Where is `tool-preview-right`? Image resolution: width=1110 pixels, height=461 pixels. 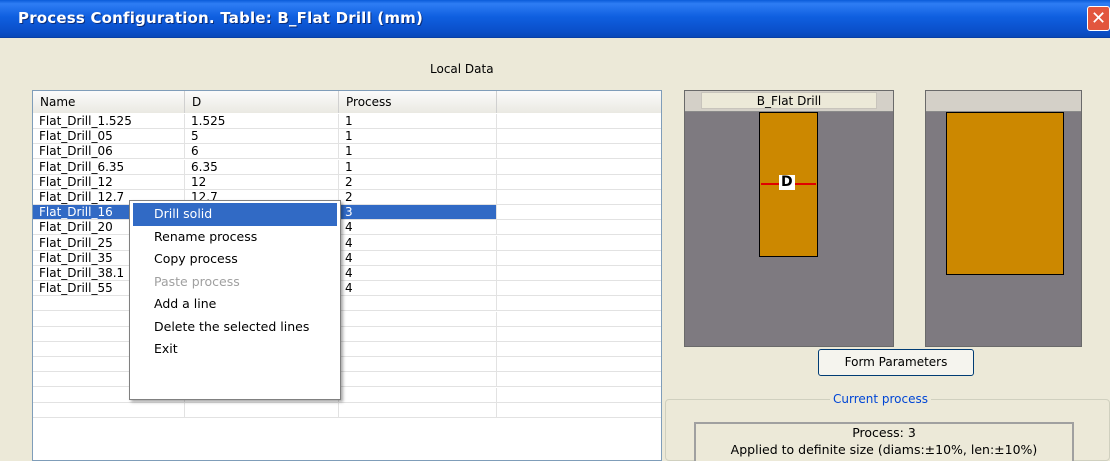 tool-preview-right is located at coordinates (1003, 218).